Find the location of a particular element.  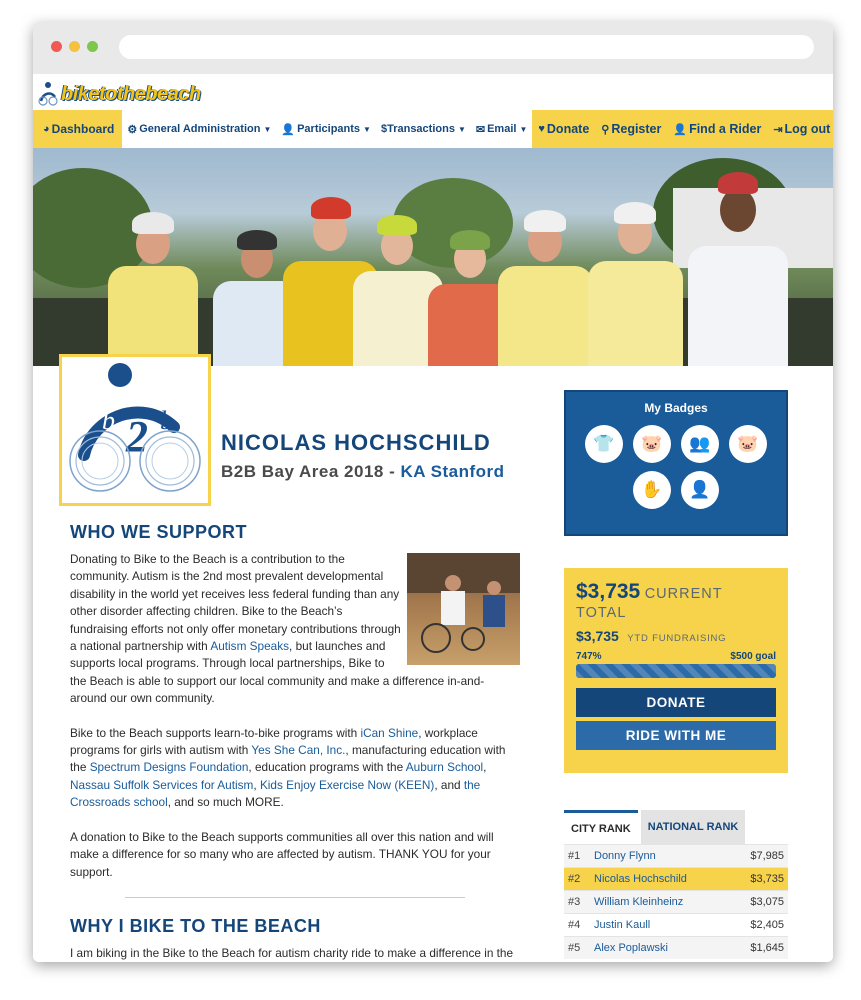

nav-donate: ♥ Donate is located at coordinates (563, 129).